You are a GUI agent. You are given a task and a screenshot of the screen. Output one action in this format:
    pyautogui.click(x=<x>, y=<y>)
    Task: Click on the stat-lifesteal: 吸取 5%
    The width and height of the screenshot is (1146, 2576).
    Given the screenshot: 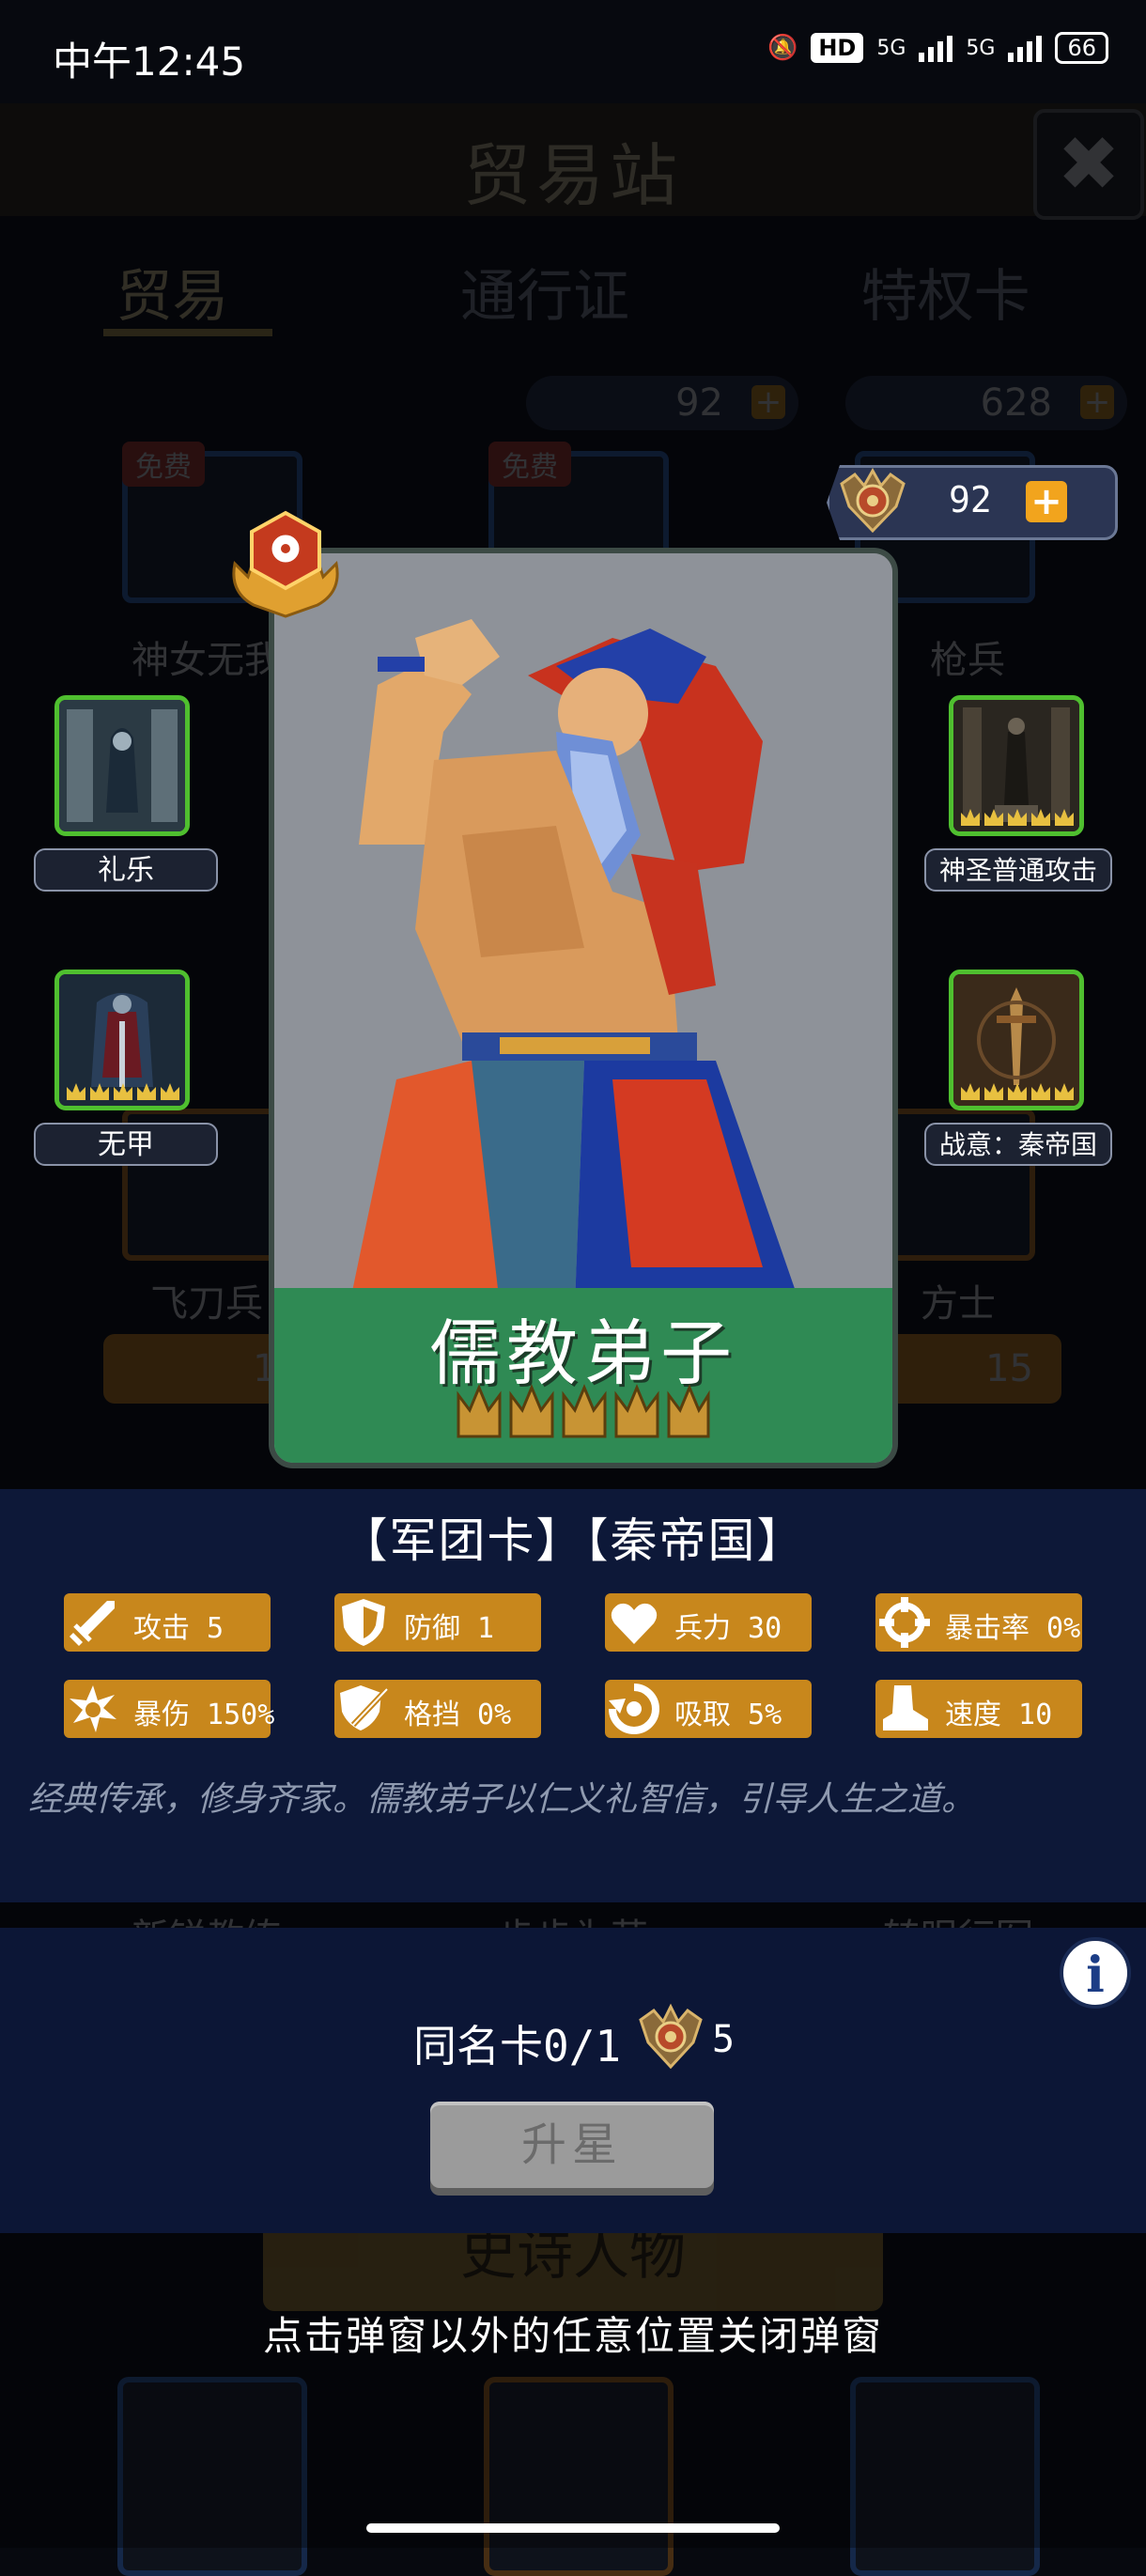 What is the action you would take?
    pyautogui.click(x=708, y=1709)
    